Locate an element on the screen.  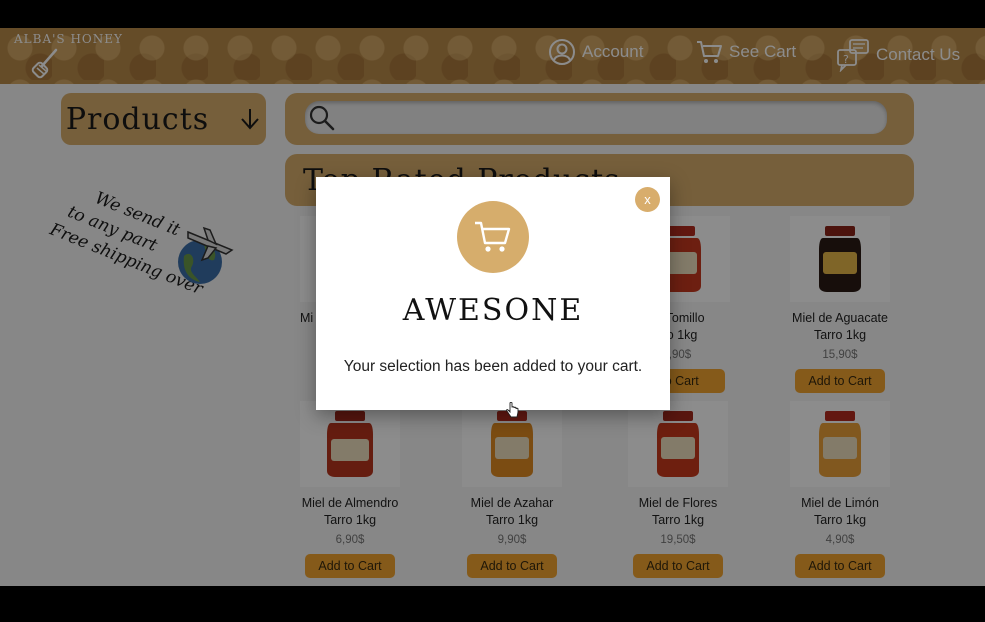
cart-icon is located at coordinates (493, 236).